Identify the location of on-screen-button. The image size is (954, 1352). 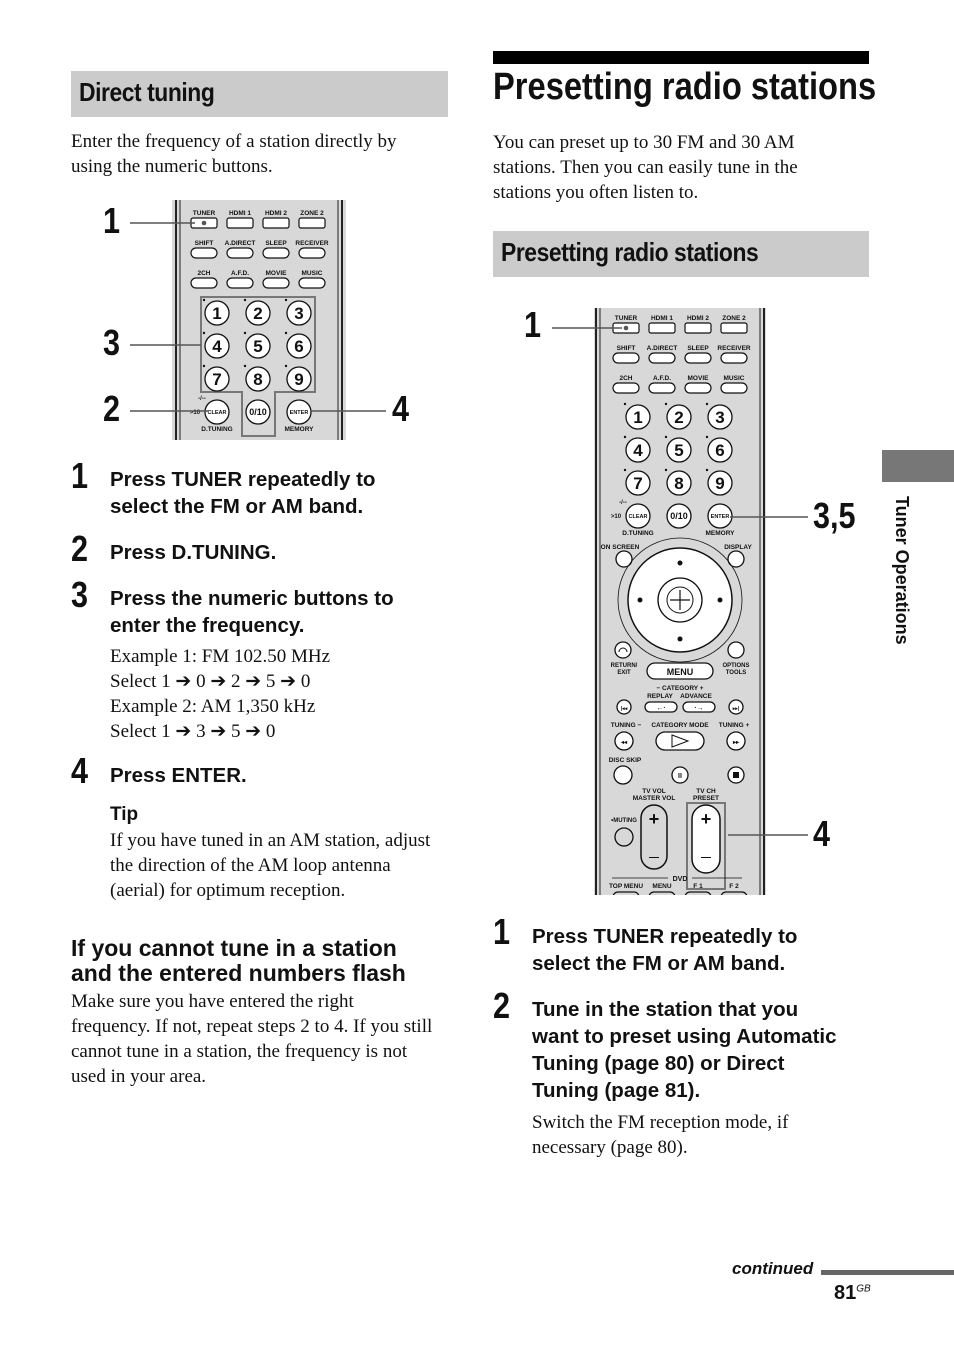
(624, 559).